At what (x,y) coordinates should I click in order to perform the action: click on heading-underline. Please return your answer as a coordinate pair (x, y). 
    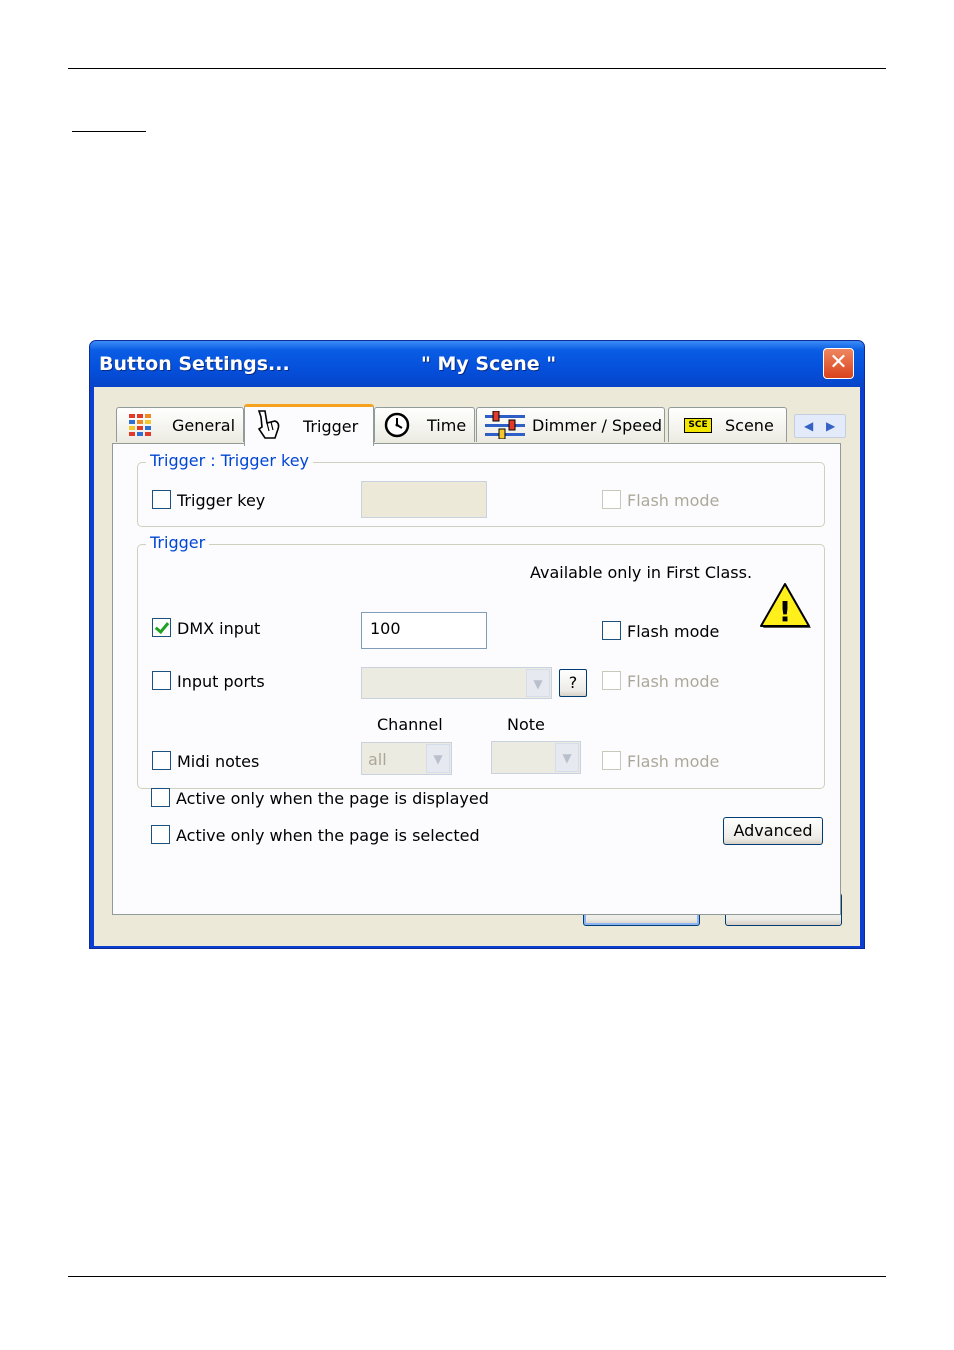
    Looking at the image, I should click on (109, 131).